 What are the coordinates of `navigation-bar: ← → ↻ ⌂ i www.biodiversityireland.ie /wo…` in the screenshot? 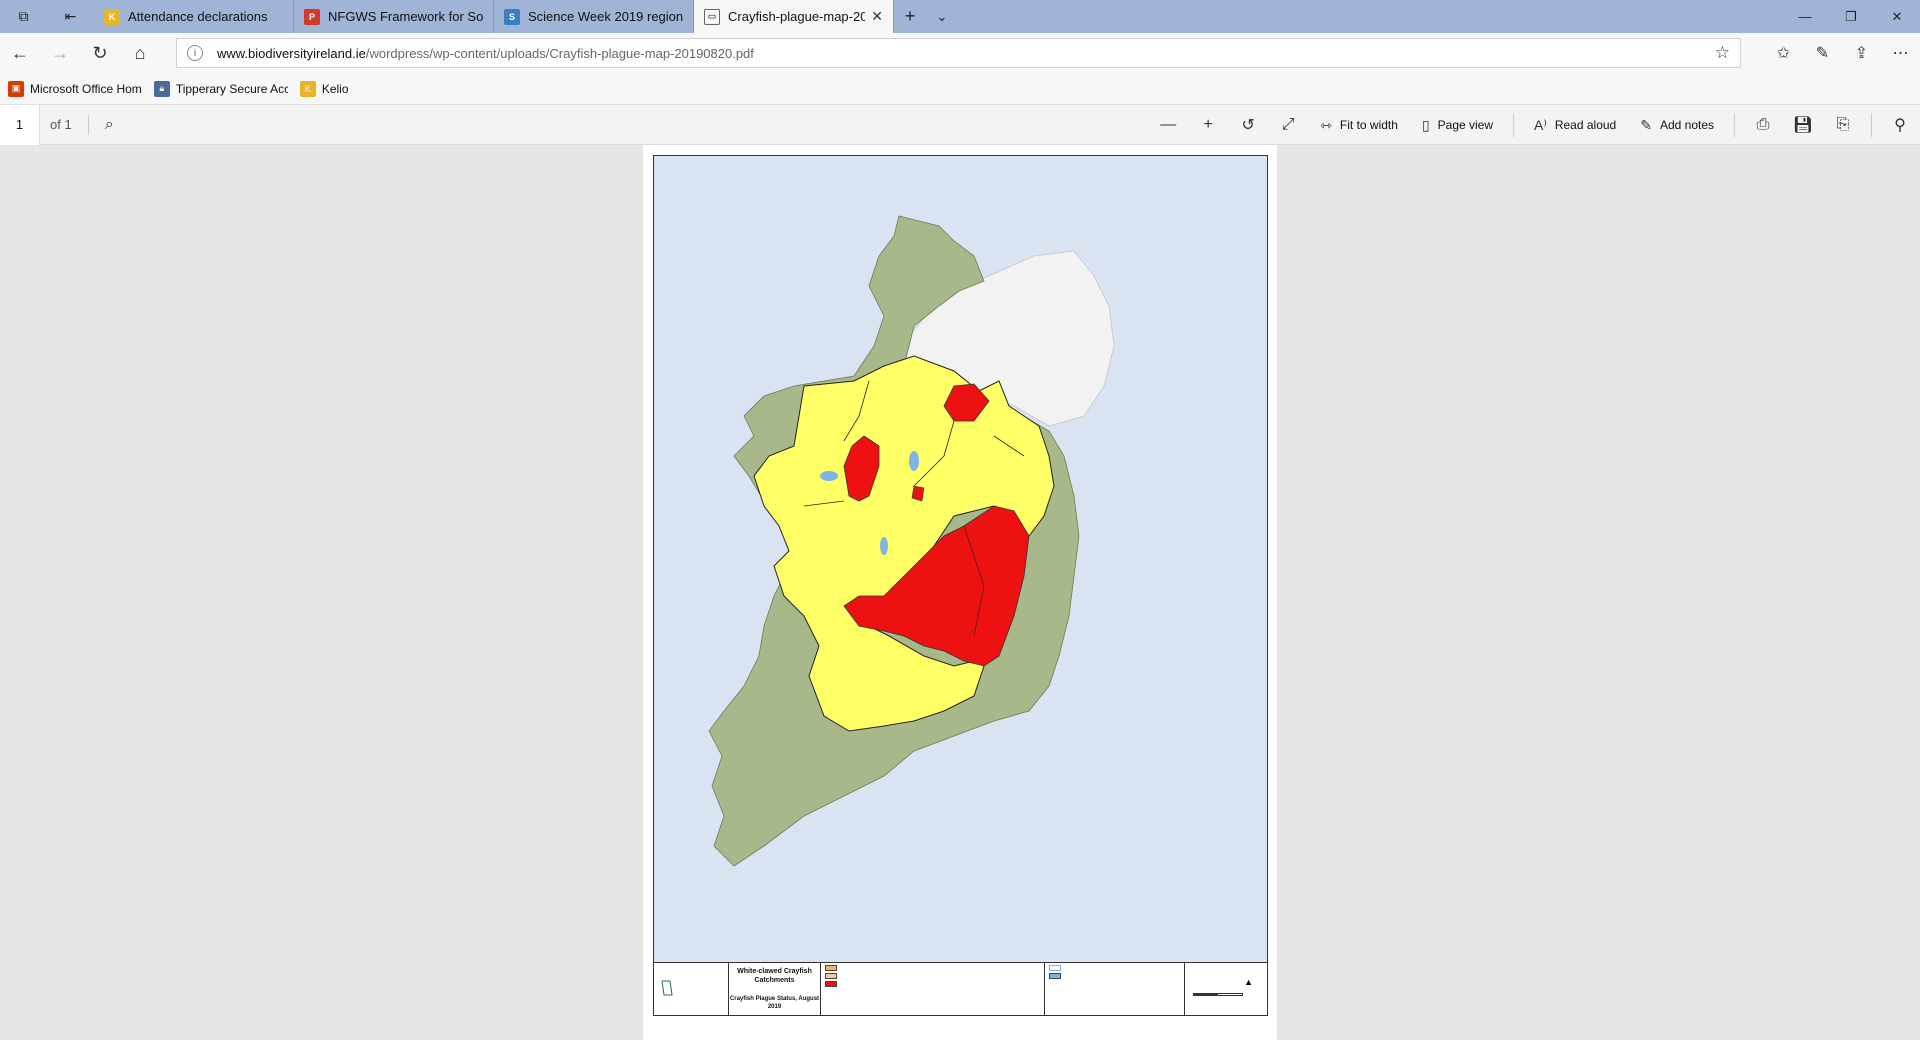 It's located at (960, 53).